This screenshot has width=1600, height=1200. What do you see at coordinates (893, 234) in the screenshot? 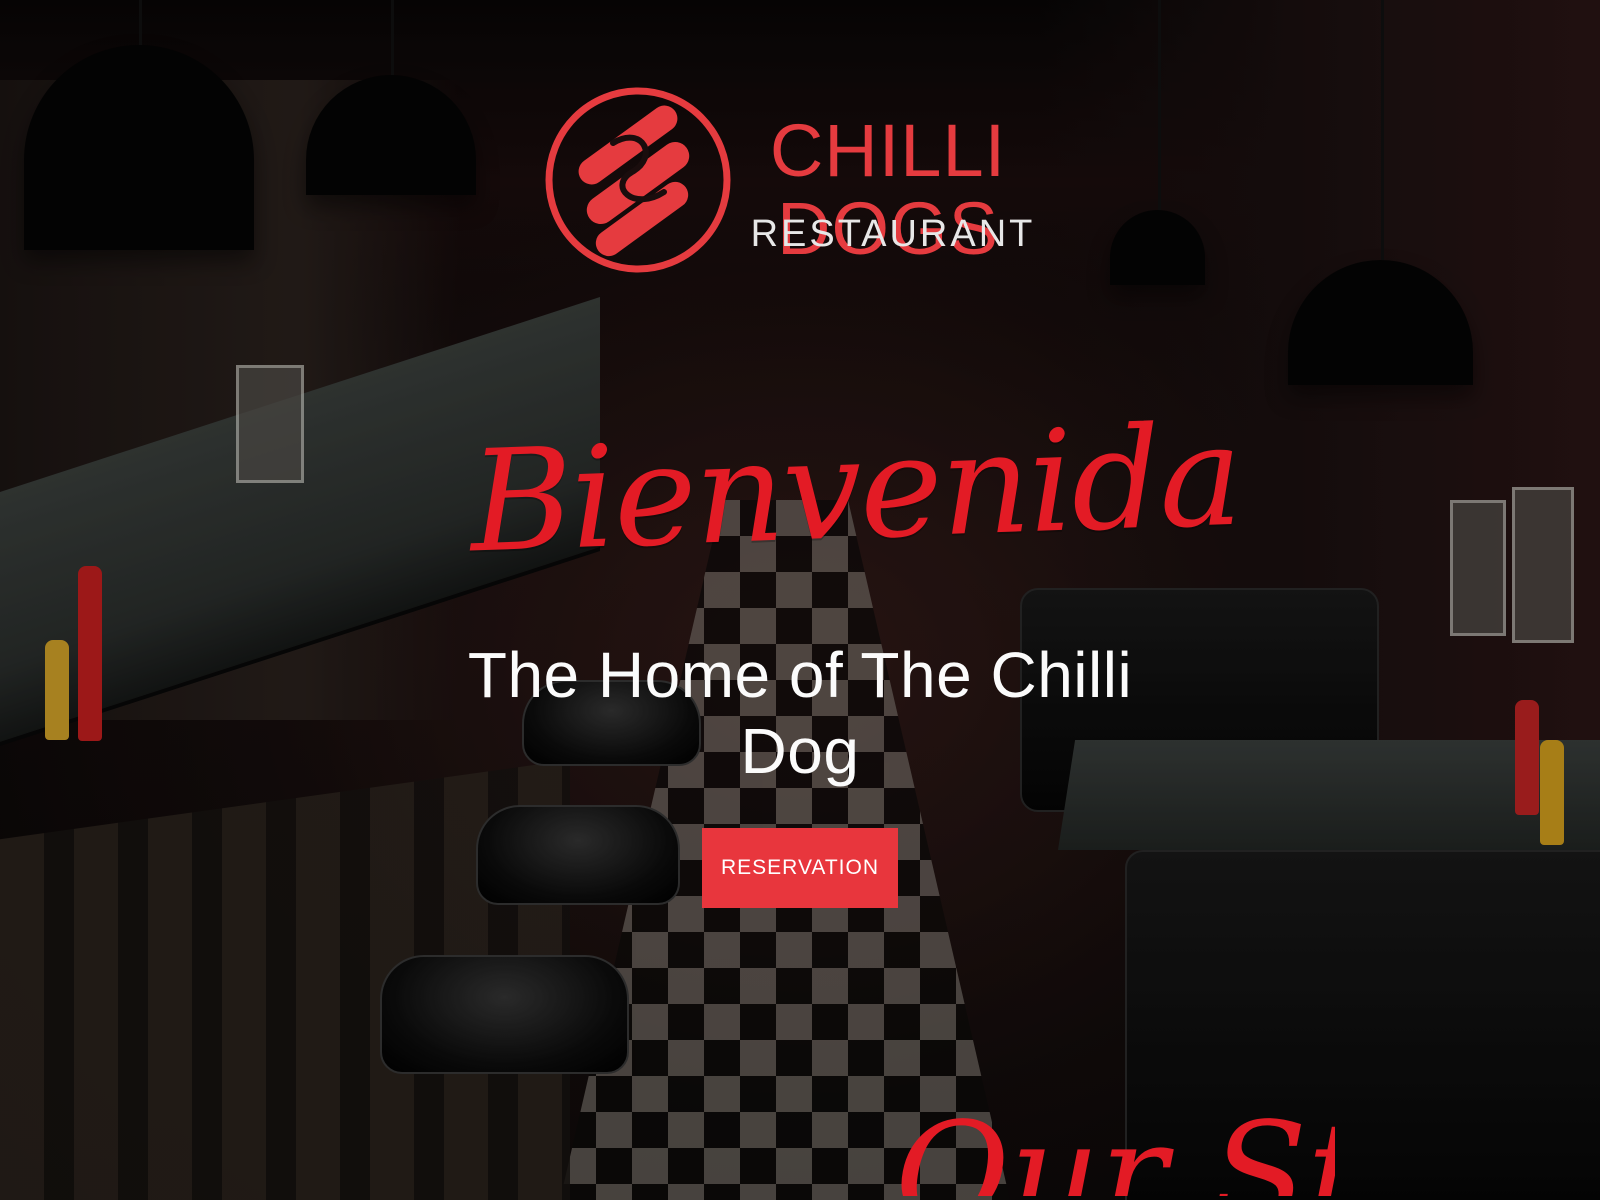
I see `brand-subtitle: RESTAURANT` at bounding box center [893, 234].